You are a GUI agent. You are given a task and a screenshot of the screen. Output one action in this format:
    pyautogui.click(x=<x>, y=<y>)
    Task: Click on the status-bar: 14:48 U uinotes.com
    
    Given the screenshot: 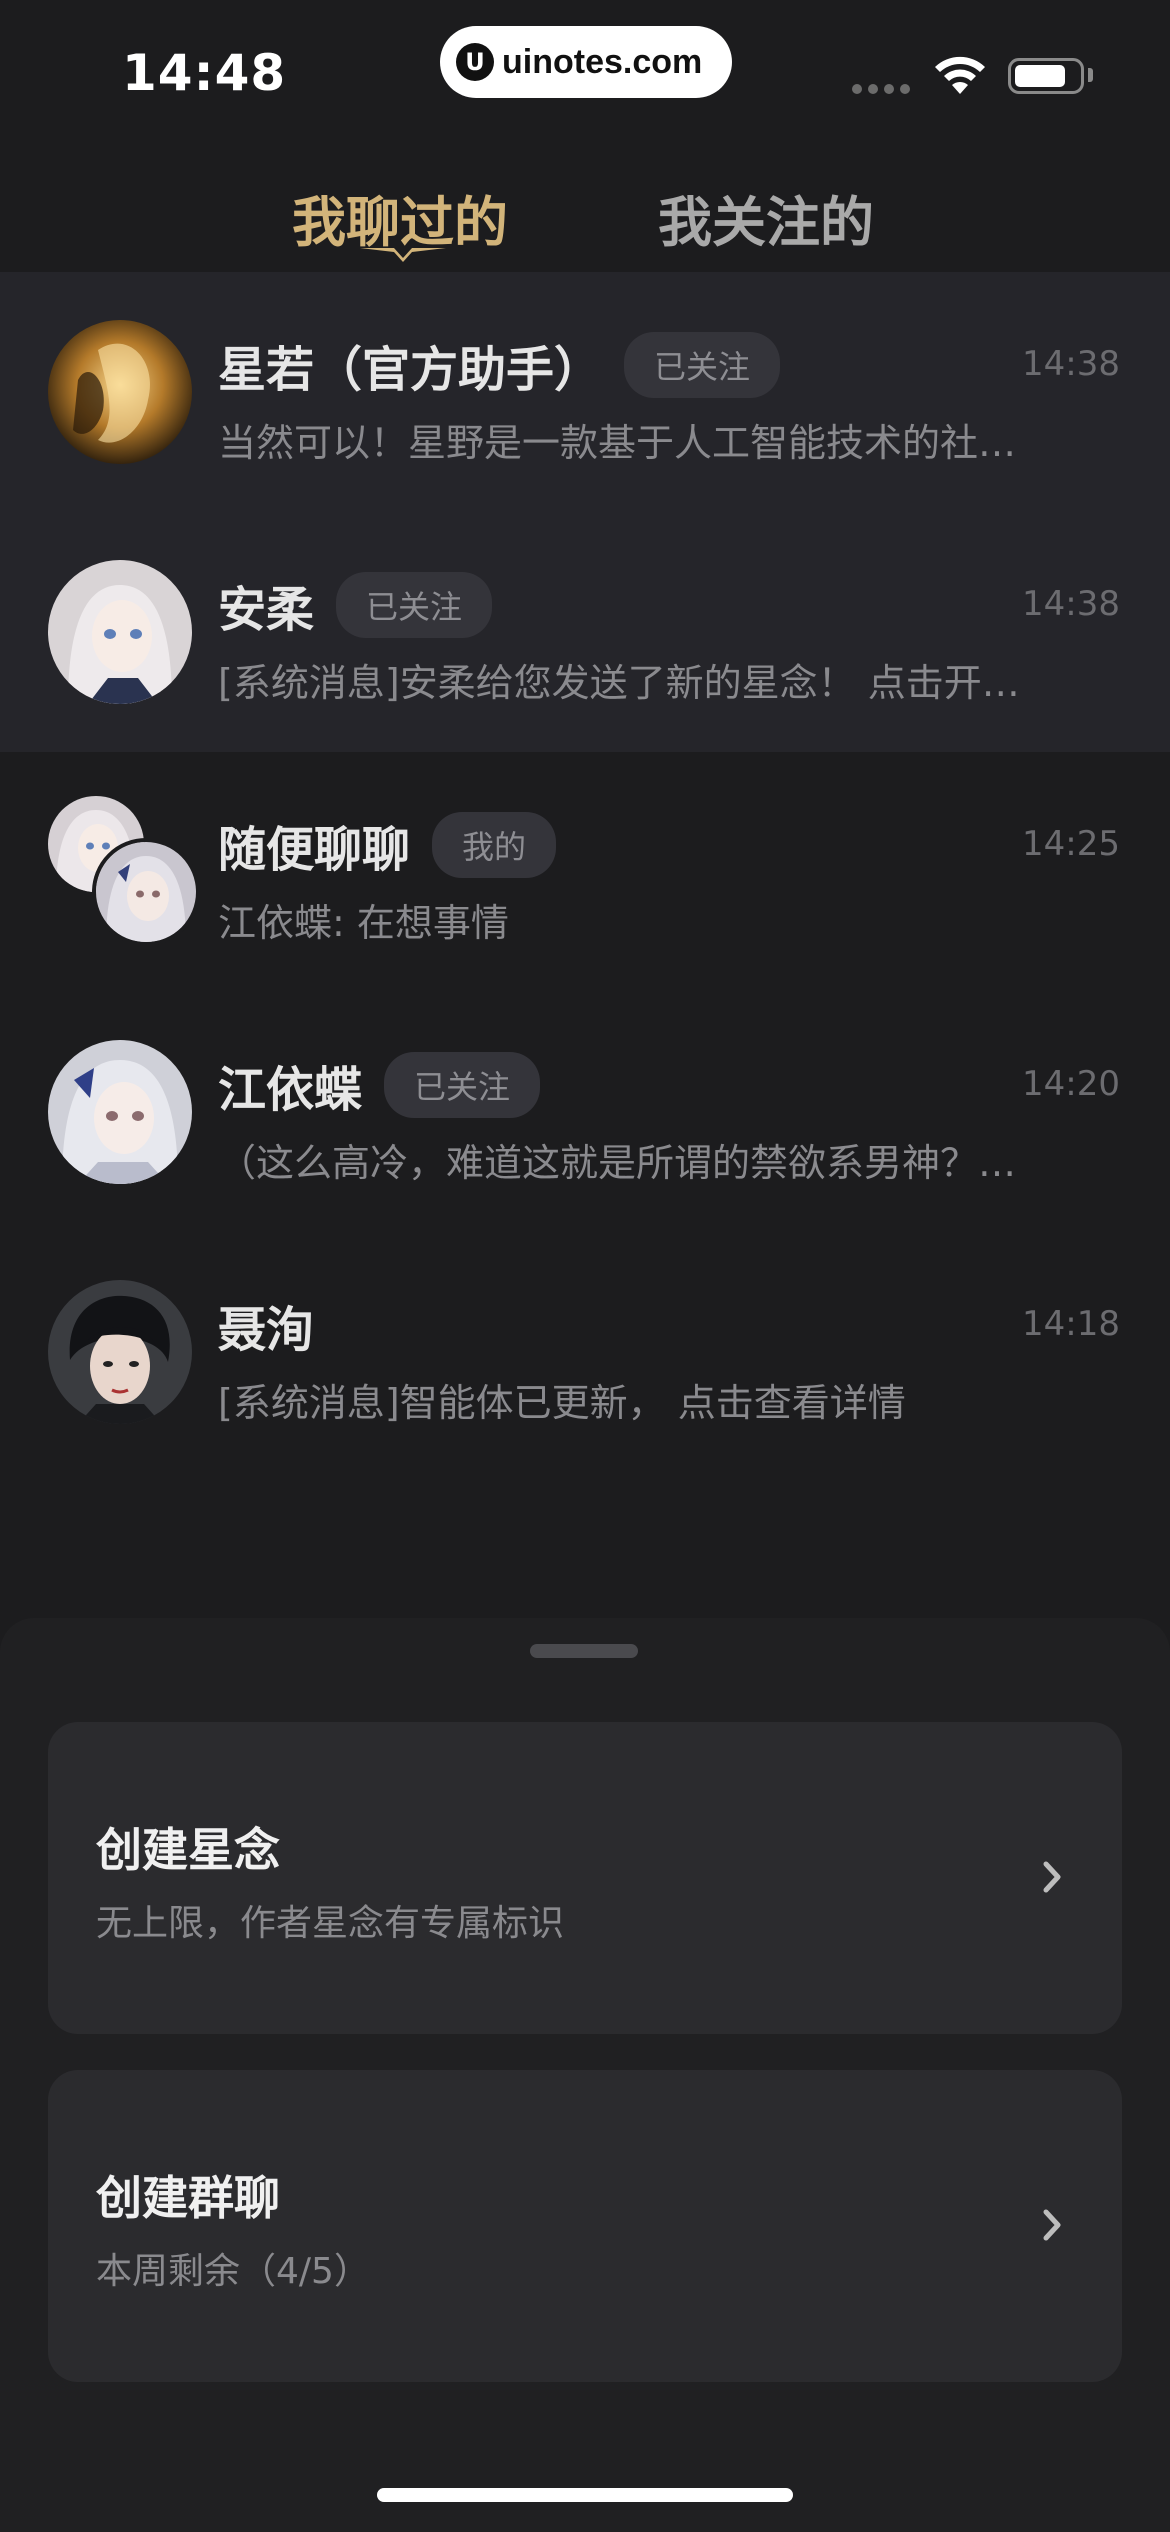 What is the action you would take?
    pyautogui.click(x=585, y=70)
    